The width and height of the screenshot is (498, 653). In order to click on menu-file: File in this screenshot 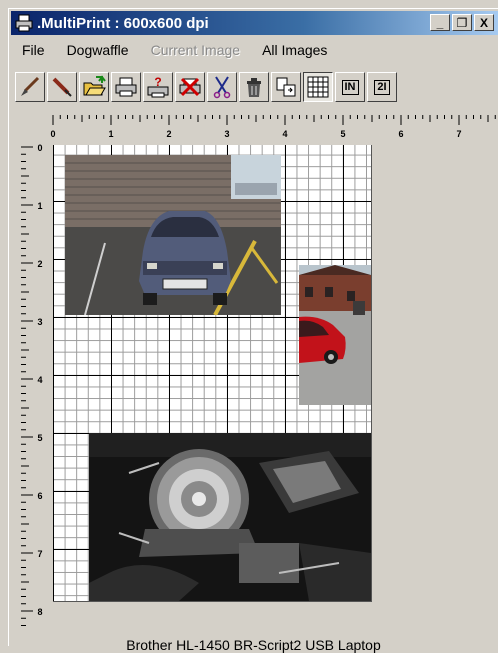, I will do `click(33, 50)`.